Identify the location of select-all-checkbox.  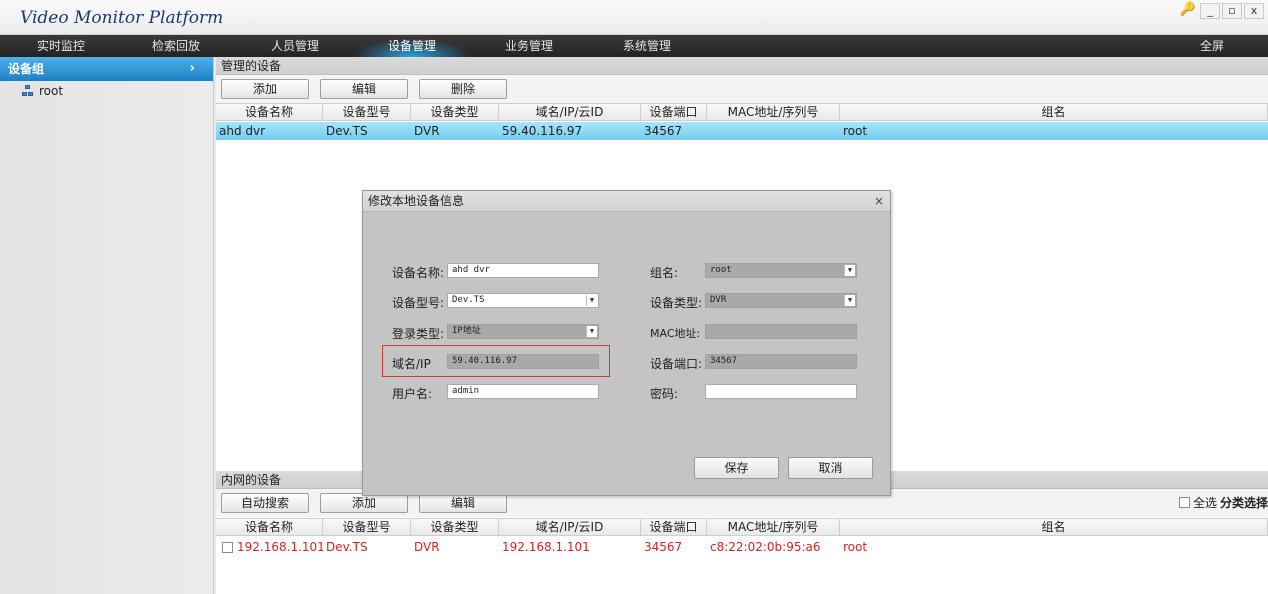
(1184, 502).